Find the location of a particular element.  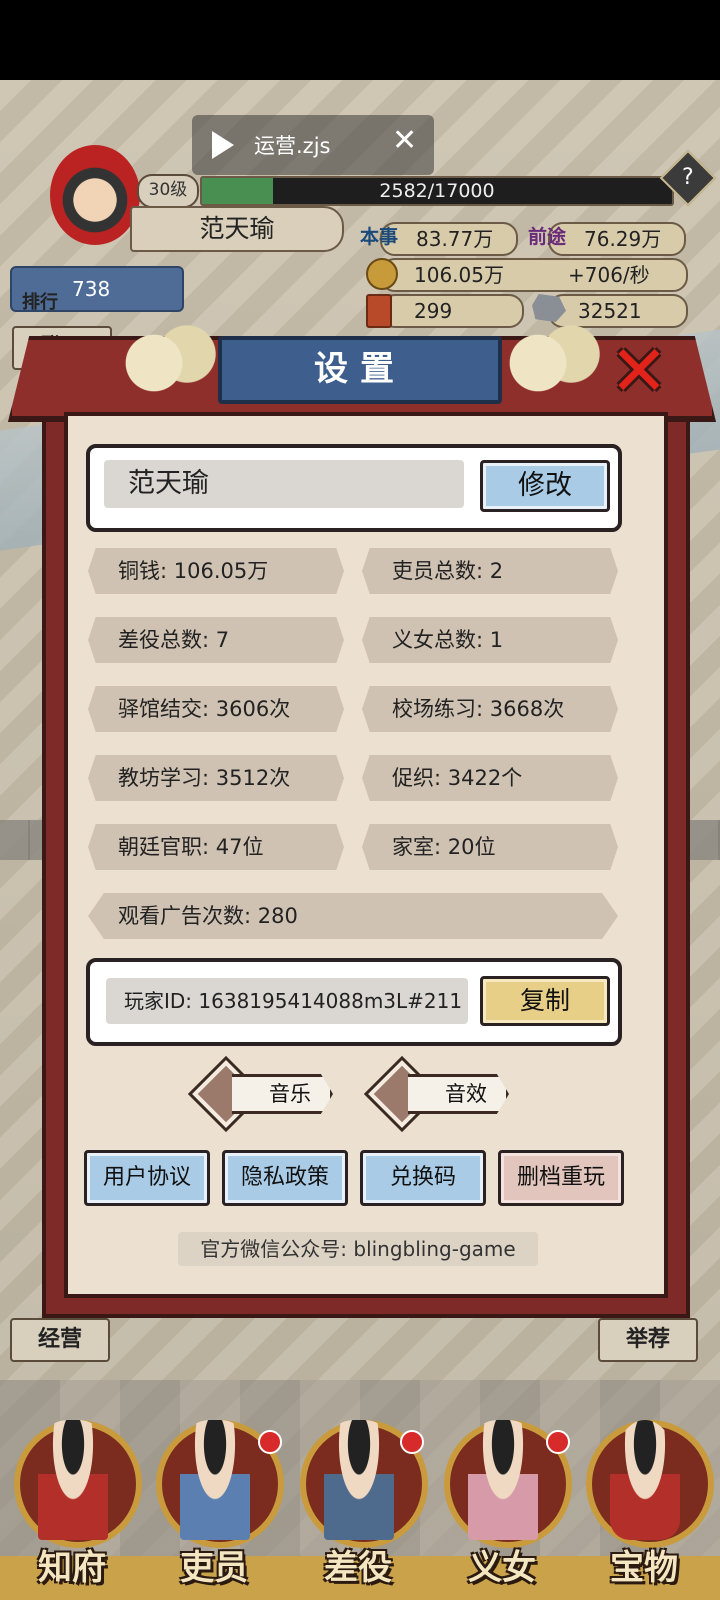

nav-label: 义女 is located at coordinates (502, 1568).